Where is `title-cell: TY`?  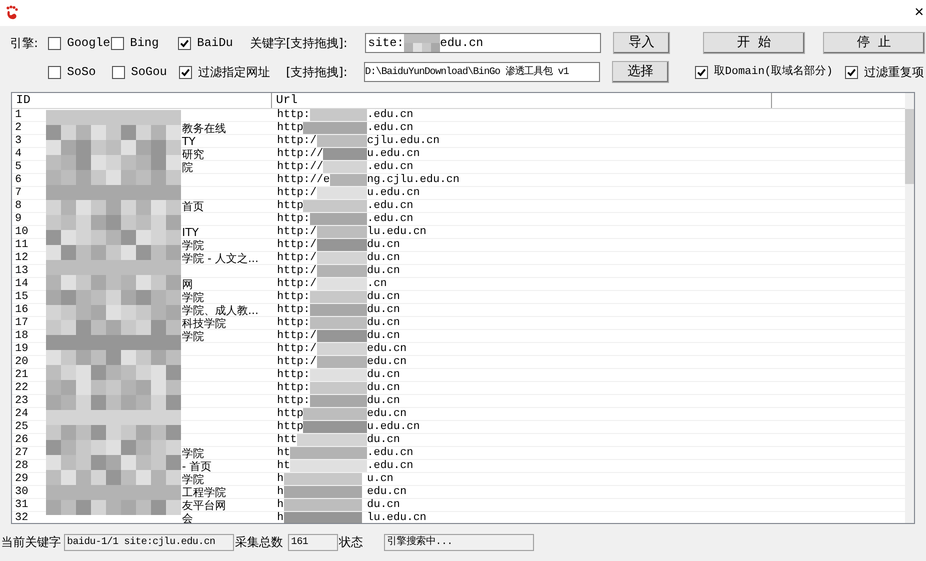
title-cell: TY is located at coordinates (189, 141).